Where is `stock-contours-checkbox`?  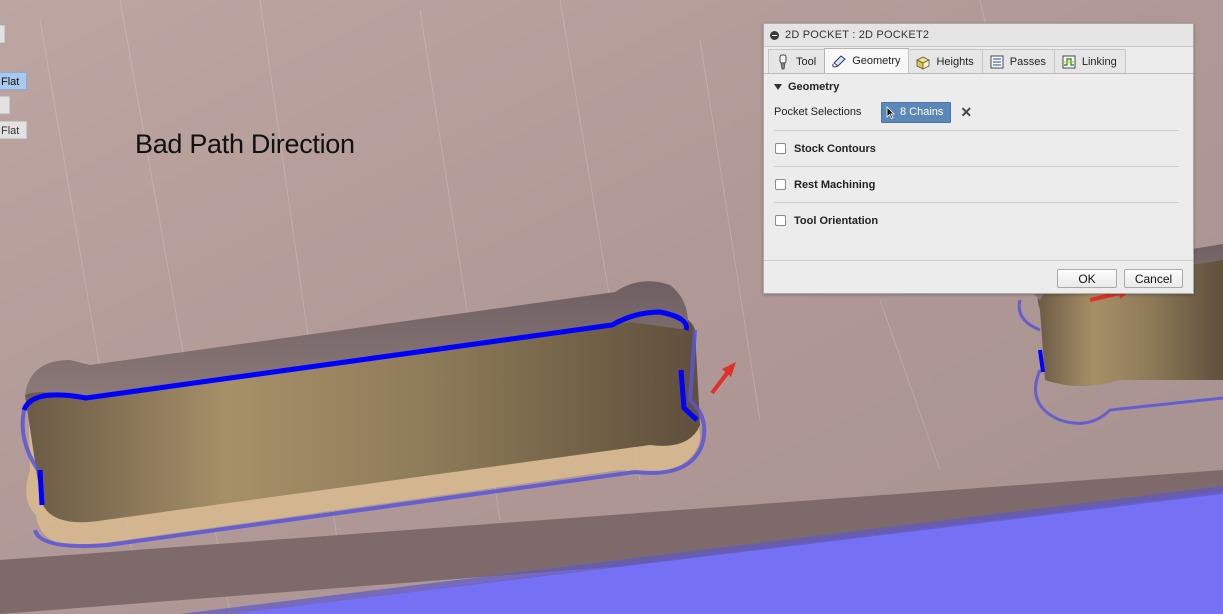
stock-contours-checkbox is located at coordinates (780, 148).